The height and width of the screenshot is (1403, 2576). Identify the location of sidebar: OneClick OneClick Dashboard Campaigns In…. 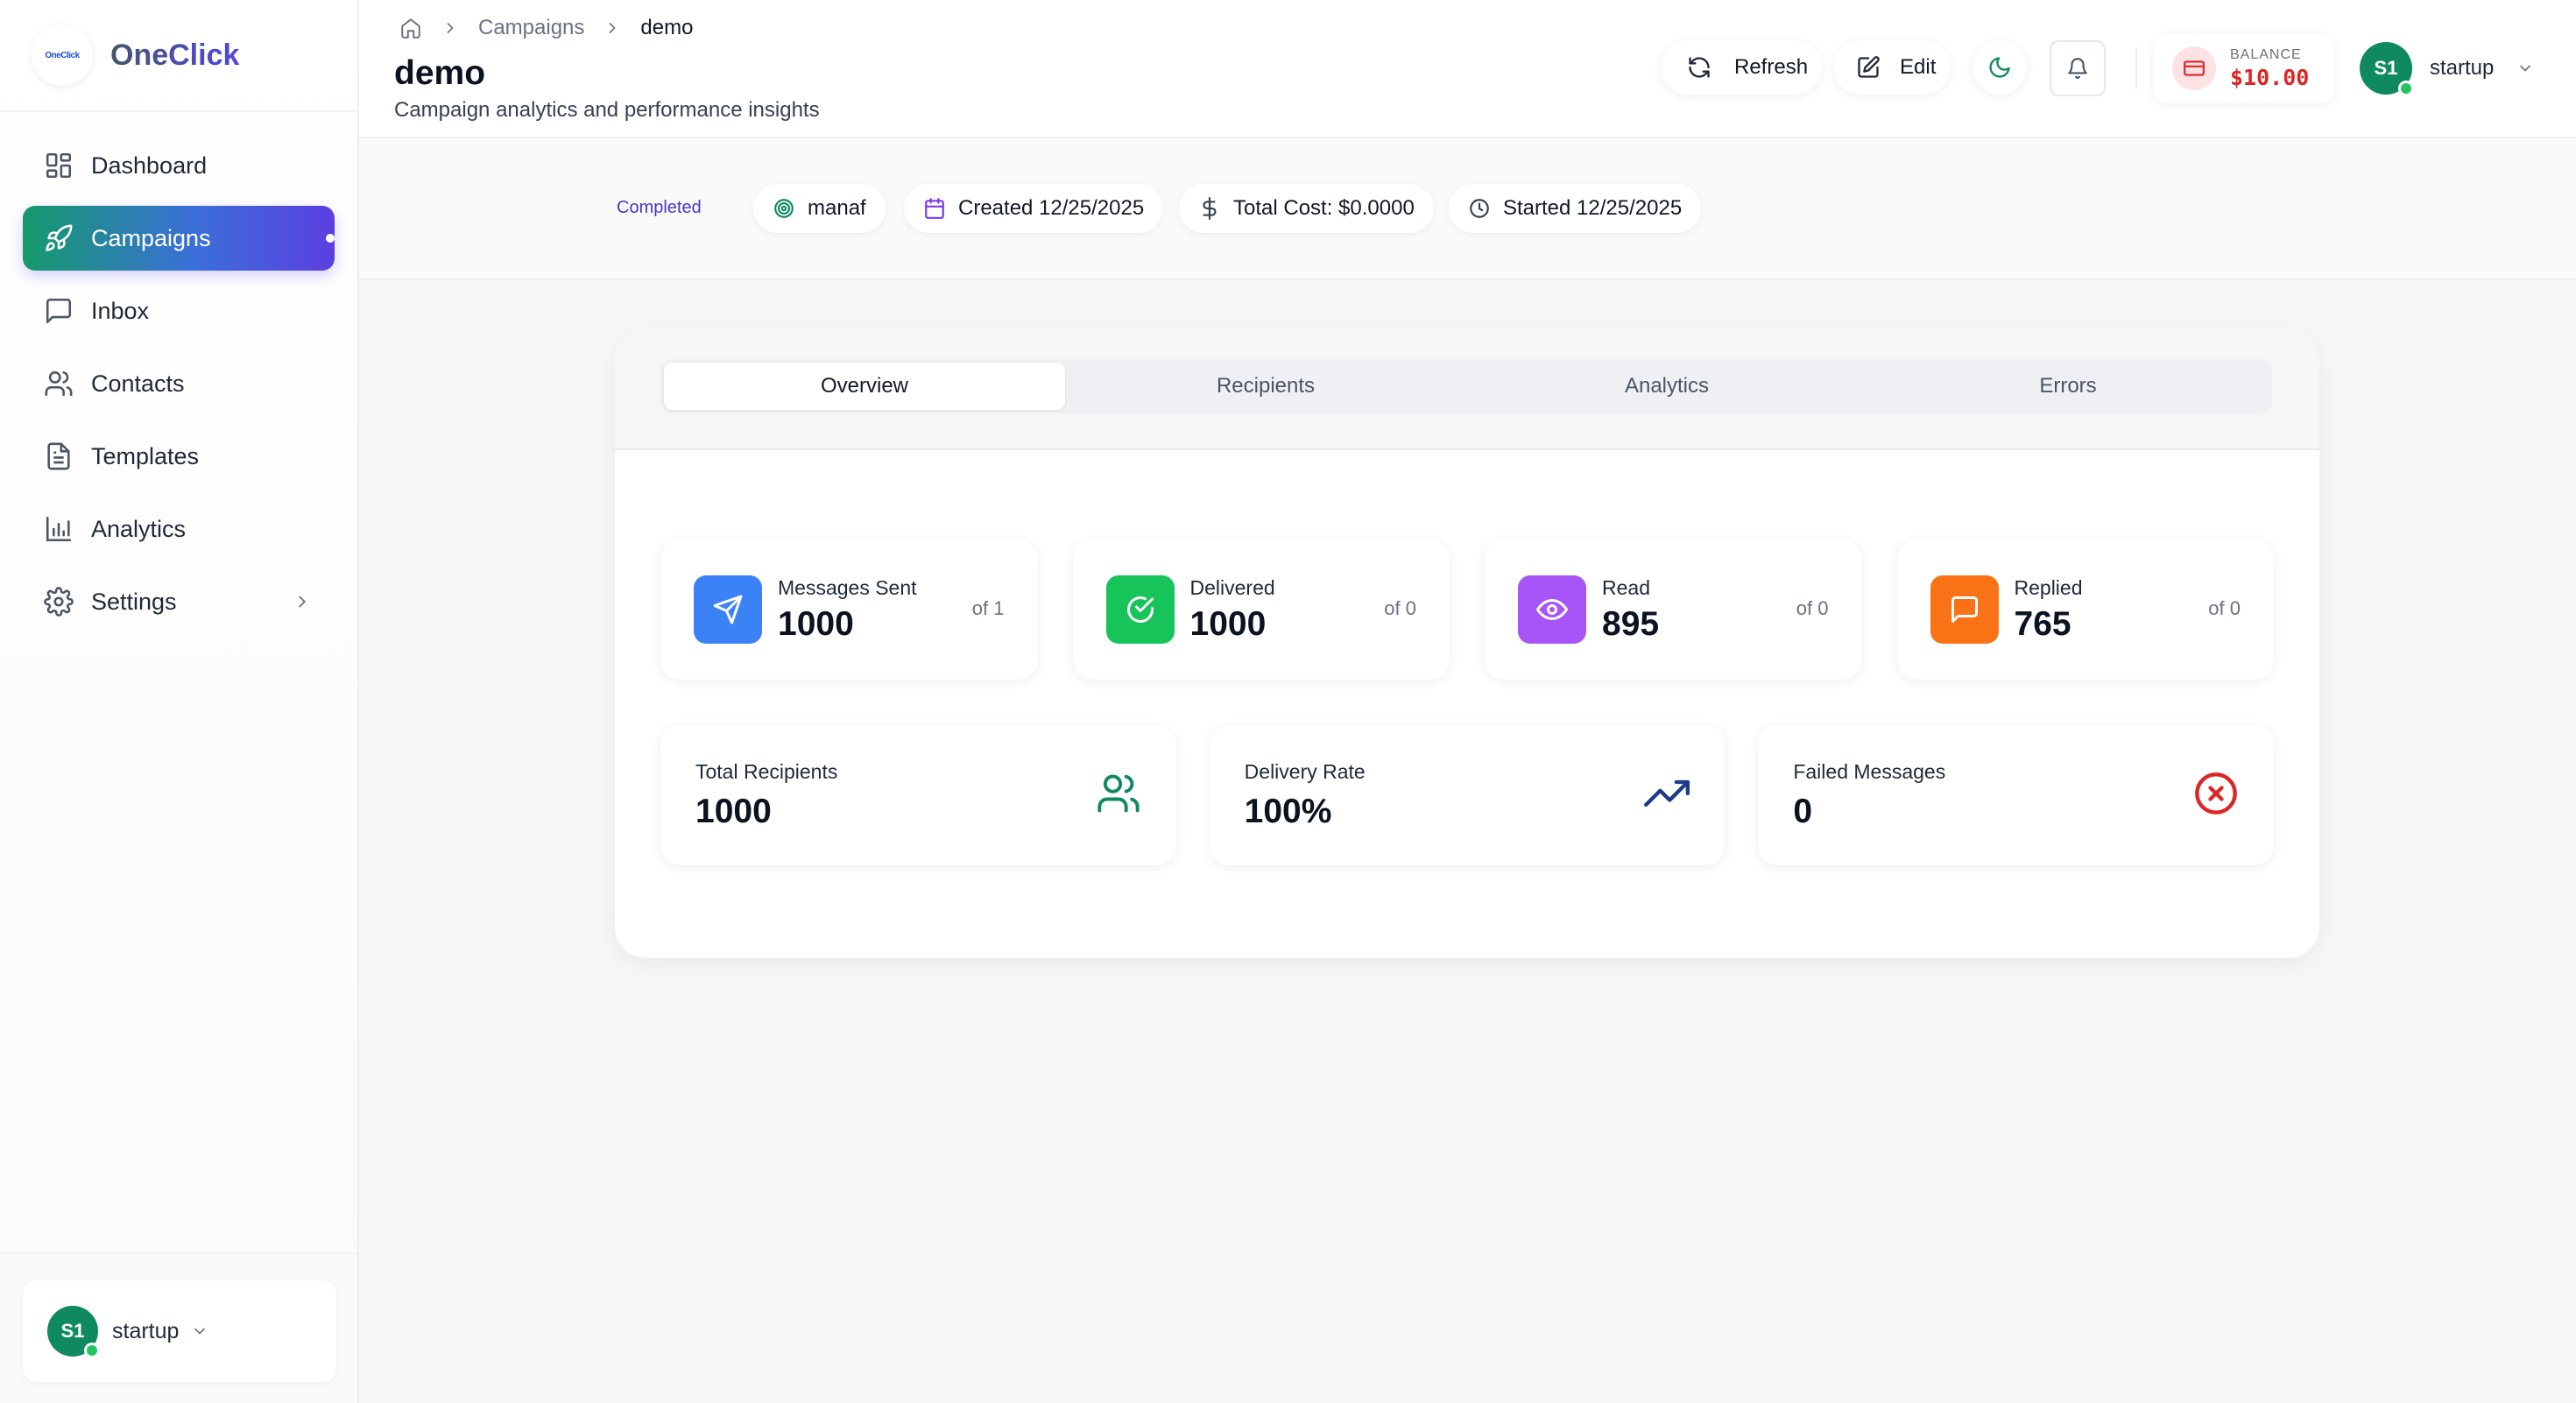
(179, 701).